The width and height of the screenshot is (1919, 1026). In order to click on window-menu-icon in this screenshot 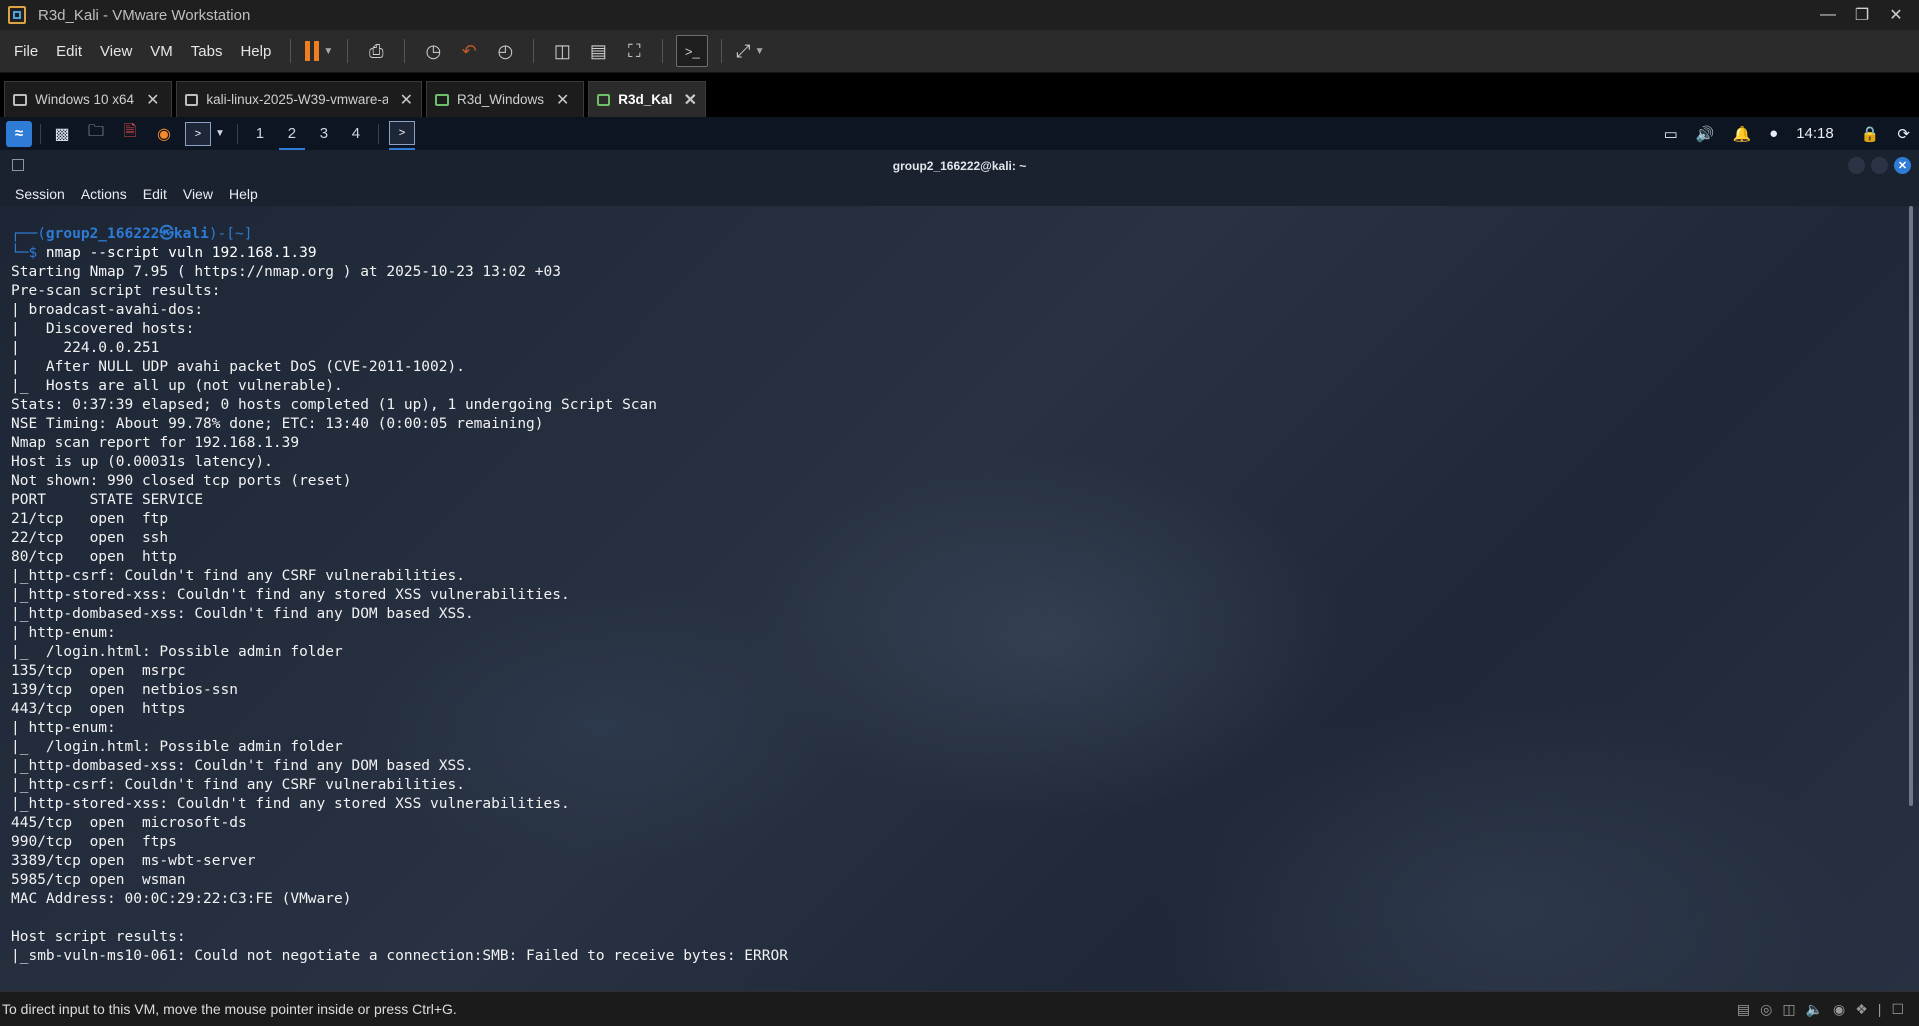, I will do `click(18, 165)`.